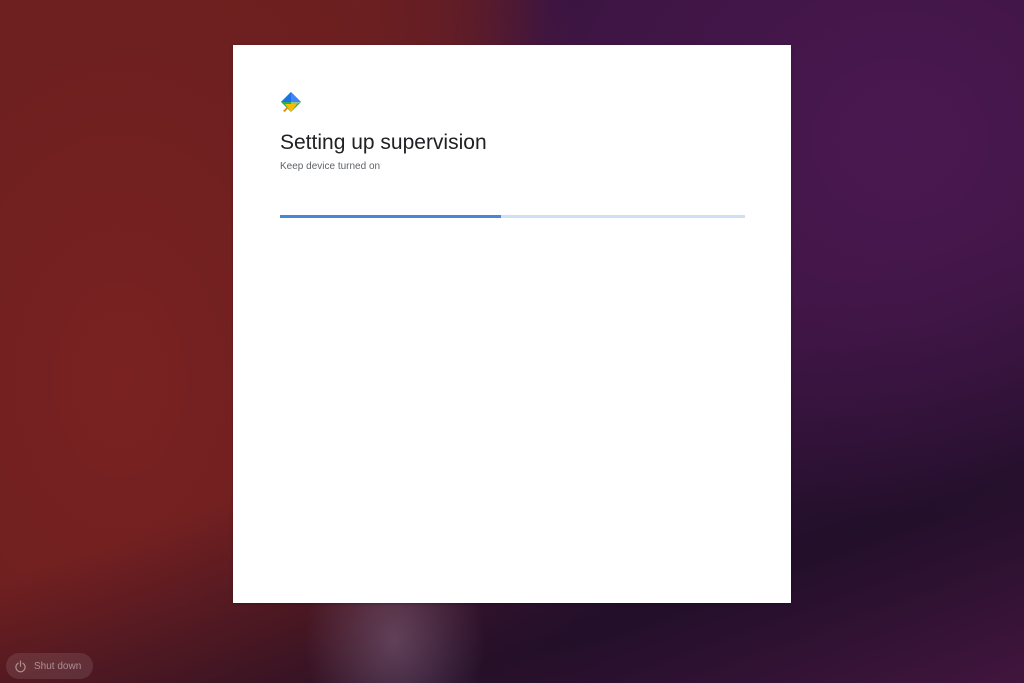 The image size is (1024, 683). I want to click on power-icon, so click(20, 666).